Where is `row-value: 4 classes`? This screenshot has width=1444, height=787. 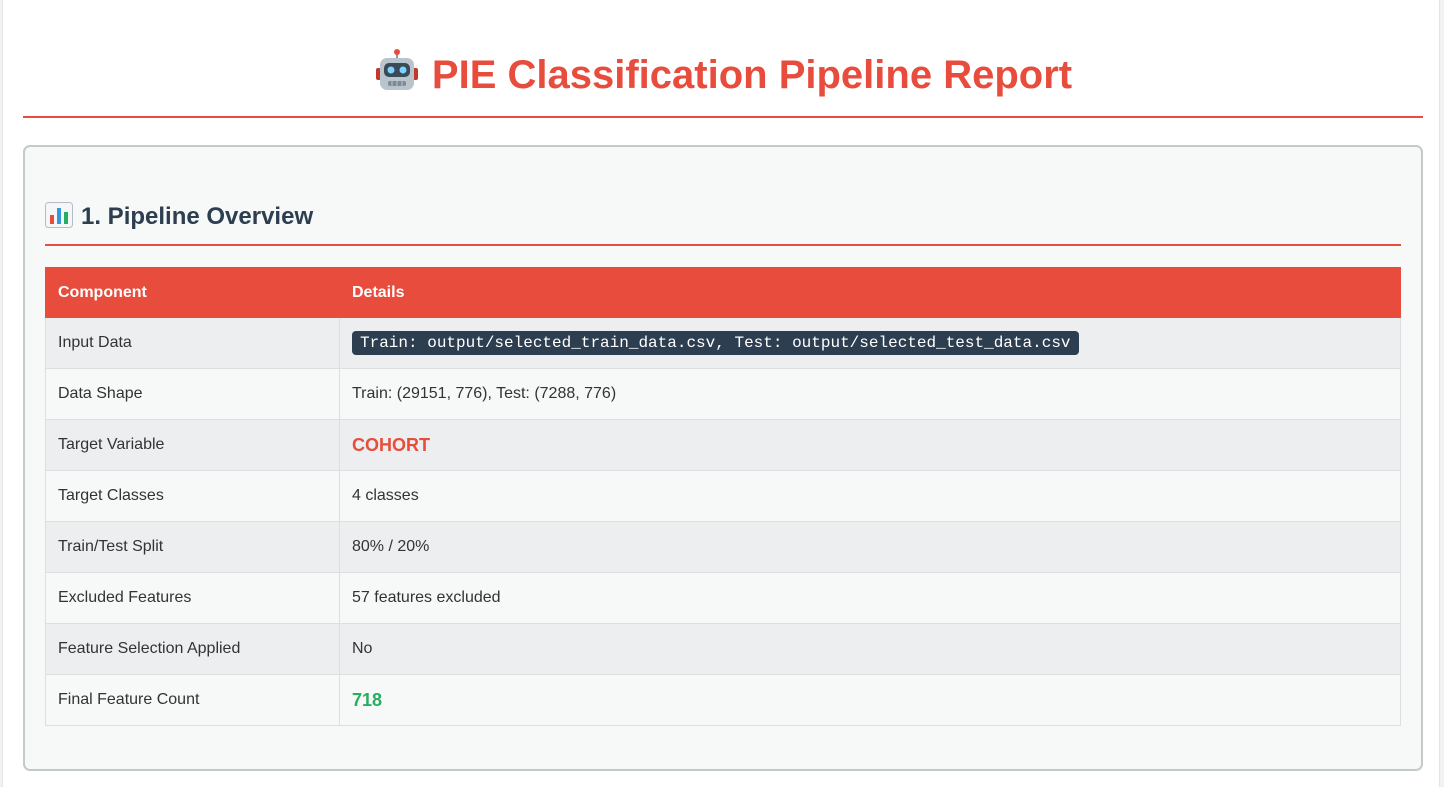
row-value: 4 classes is located at coordinates (870, 496).